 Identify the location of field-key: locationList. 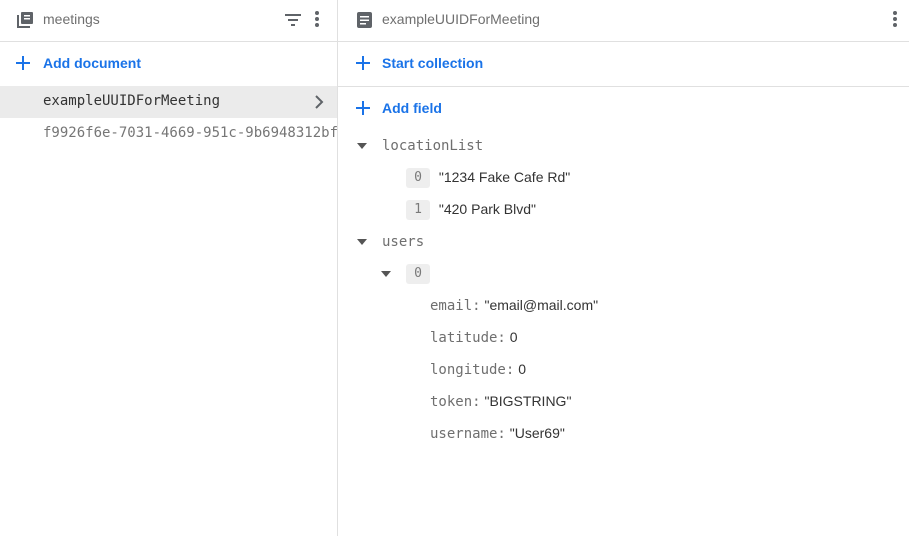
(433, 146).